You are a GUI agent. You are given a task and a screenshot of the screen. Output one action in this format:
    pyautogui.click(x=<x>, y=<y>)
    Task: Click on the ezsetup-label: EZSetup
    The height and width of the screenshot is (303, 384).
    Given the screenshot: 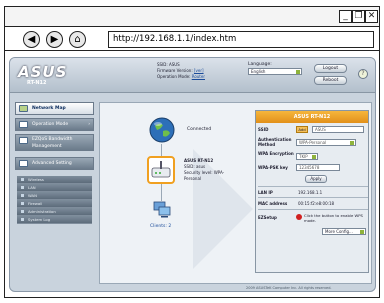 What is the action you would take?
    pyautogui.click(x=267, y=217)
    